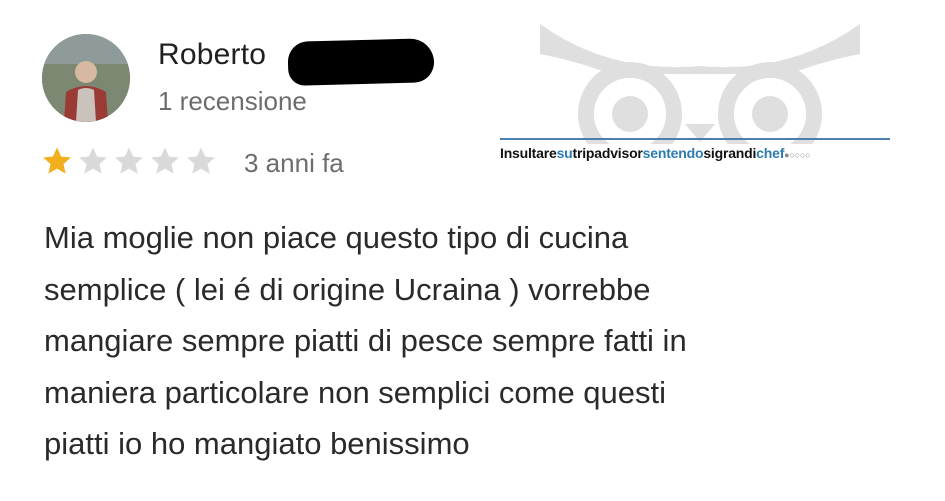 This screenshot has width=945, height=501. Describe the element at coordinates (212, 55) in the screenshot. I see `author-name: Roberto` at that location.